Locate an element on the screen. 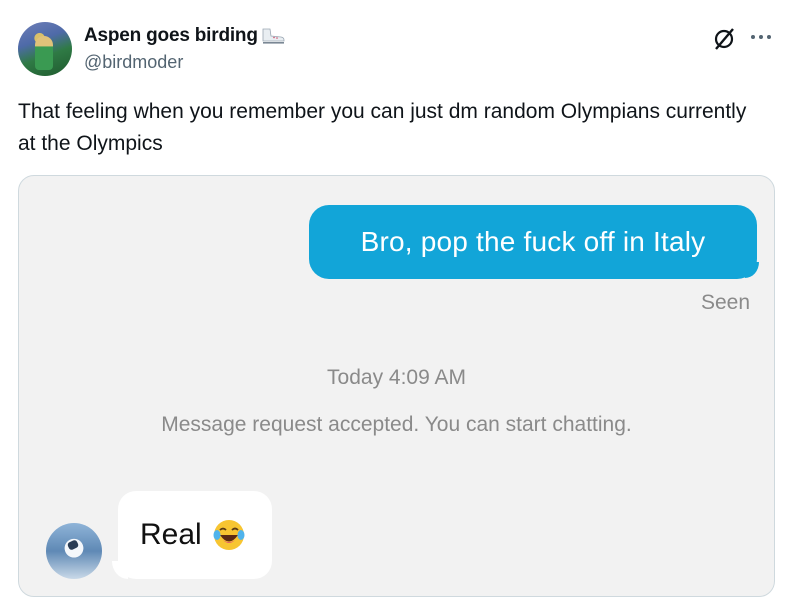 Image resolution: width=790 pixels, height=604 pixels. sent-message-text: Bro, pop the fuck off in Italy is located at coordinates (533, 241).